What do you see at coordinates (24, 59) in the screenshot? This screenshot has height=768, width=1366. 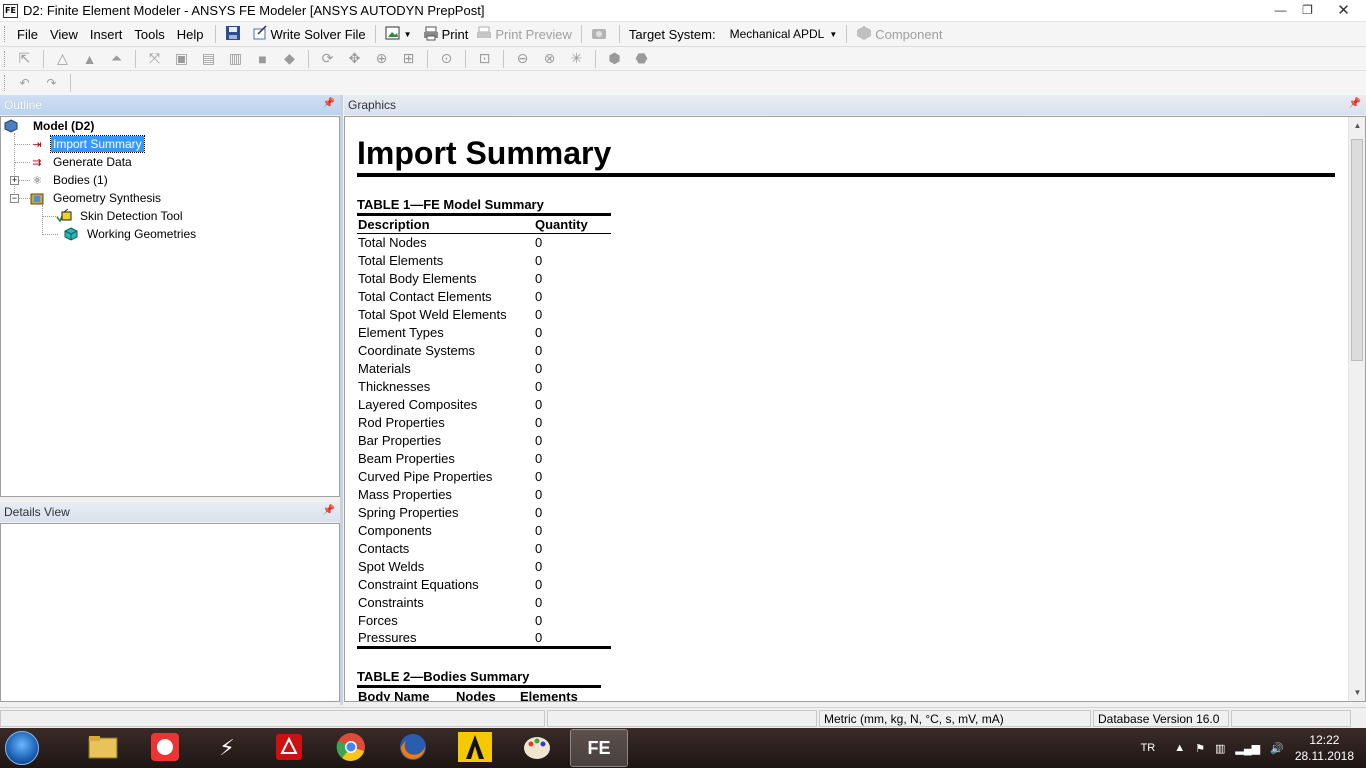 I see `select-mode-icon: ⇱` at bounding box center [24, 59].